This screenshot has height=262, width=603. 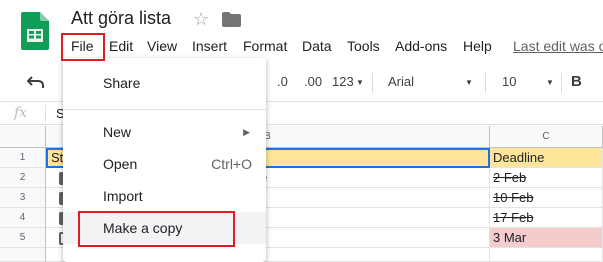 I want to click on cell-c4-text: 17 Feb, so click(x=513, y=217).